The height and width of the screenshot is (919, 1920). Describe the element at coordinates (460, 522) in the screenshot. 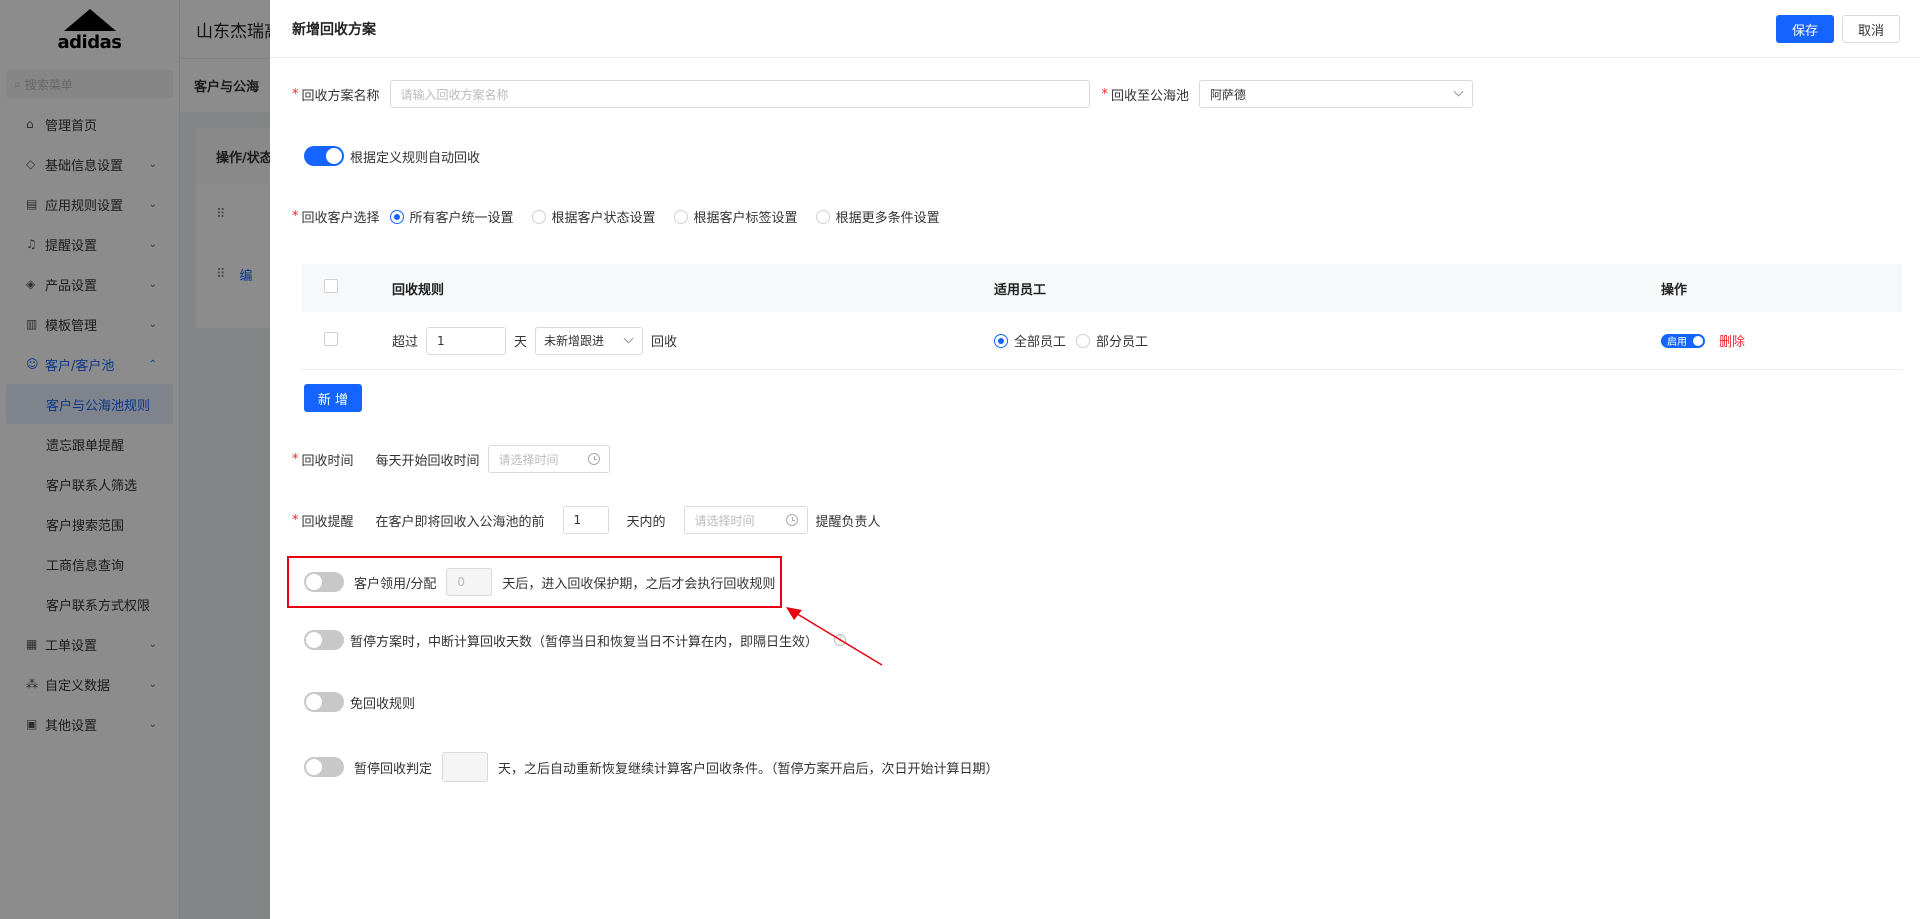

I see `remind-text: 在客户即将回收入公海池的前` at that location.